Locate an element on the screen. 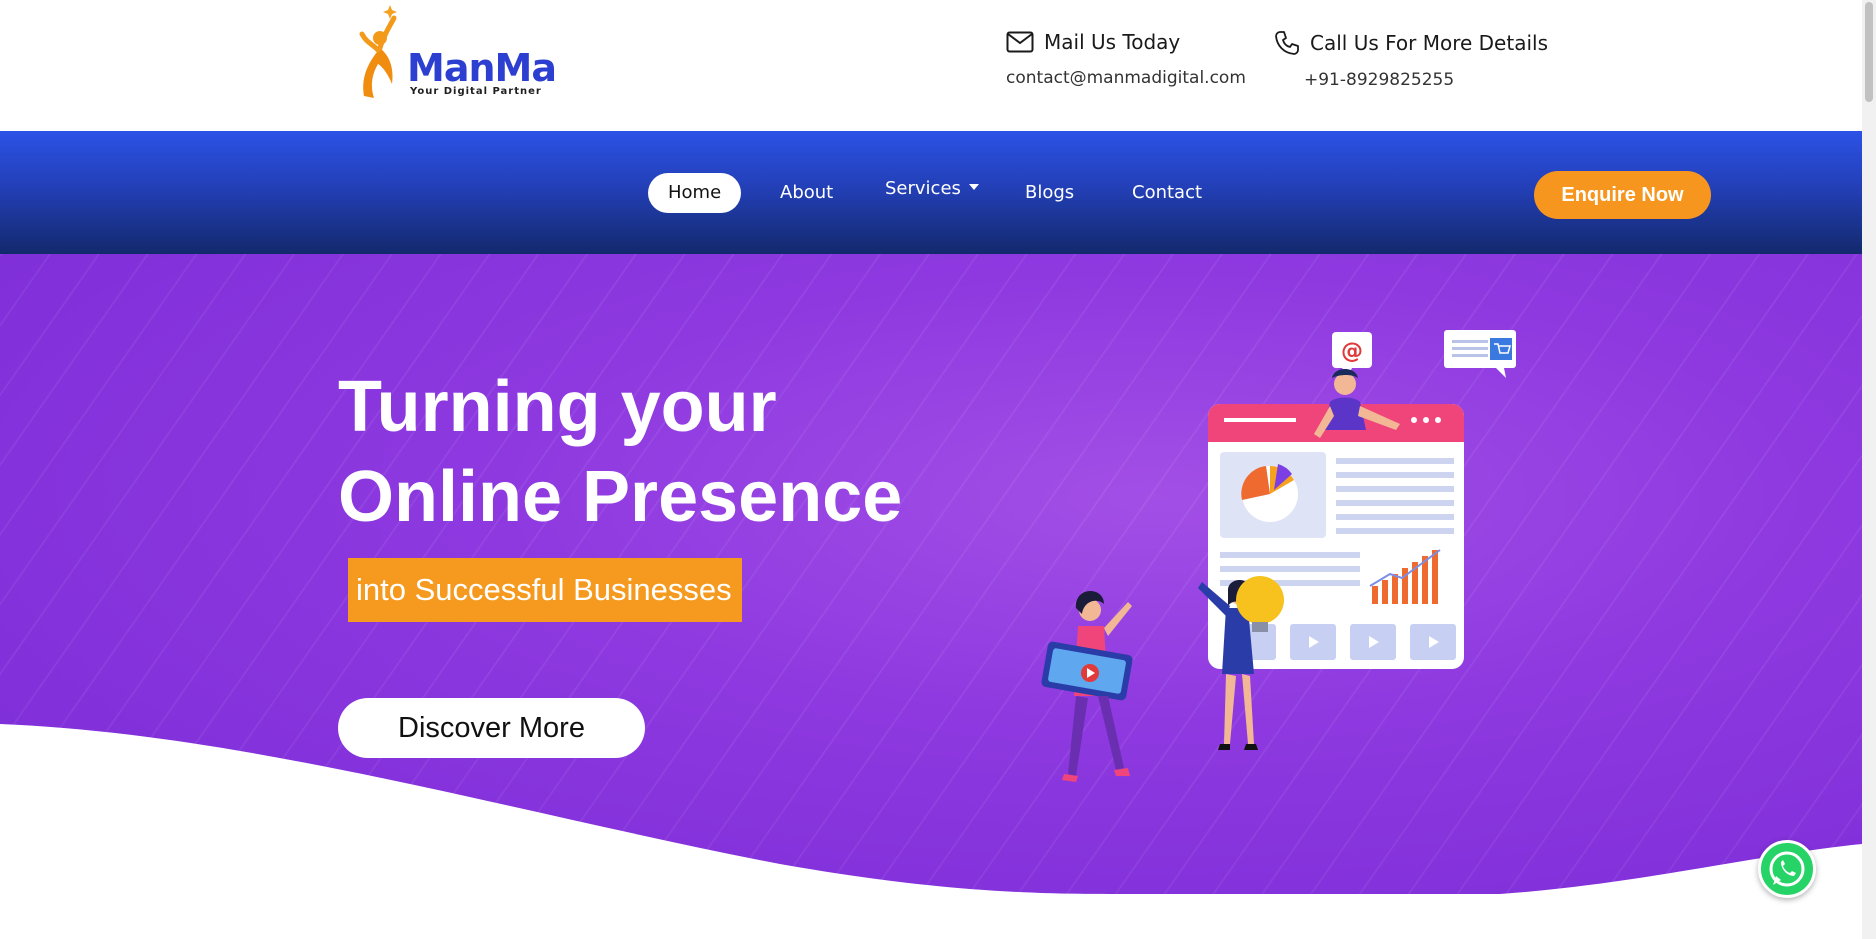 Image resolution: width=1876 pixels, height=939 pixels. hero-title-line1: Turning your is located at coordinates (557, 407).